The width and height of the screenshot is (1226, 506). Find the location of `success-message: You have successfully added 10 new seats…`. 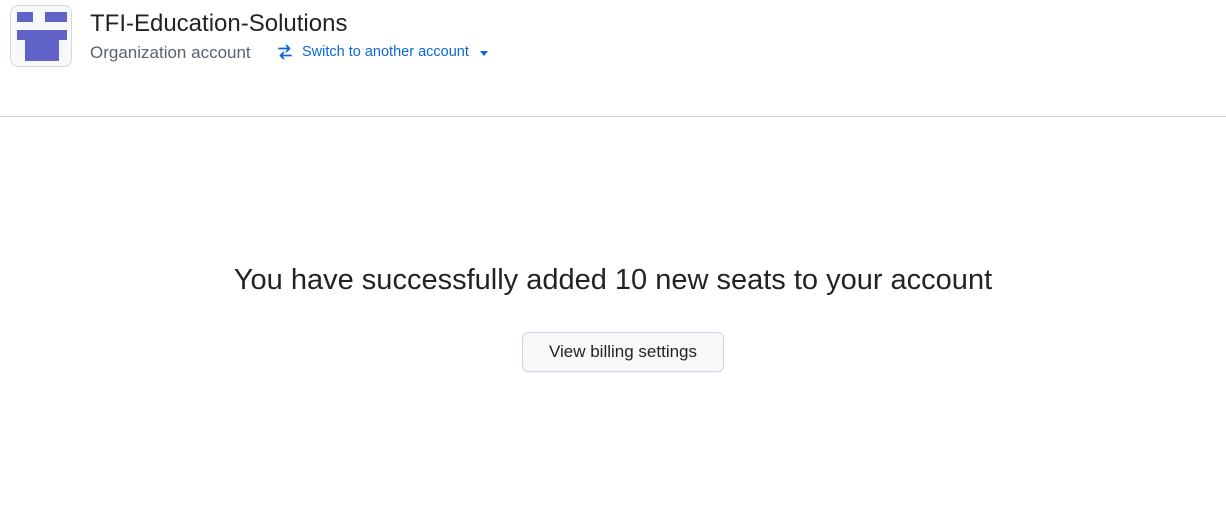

success-message: You have successfully added 10 new seats… is located at coordinates (613, 280).